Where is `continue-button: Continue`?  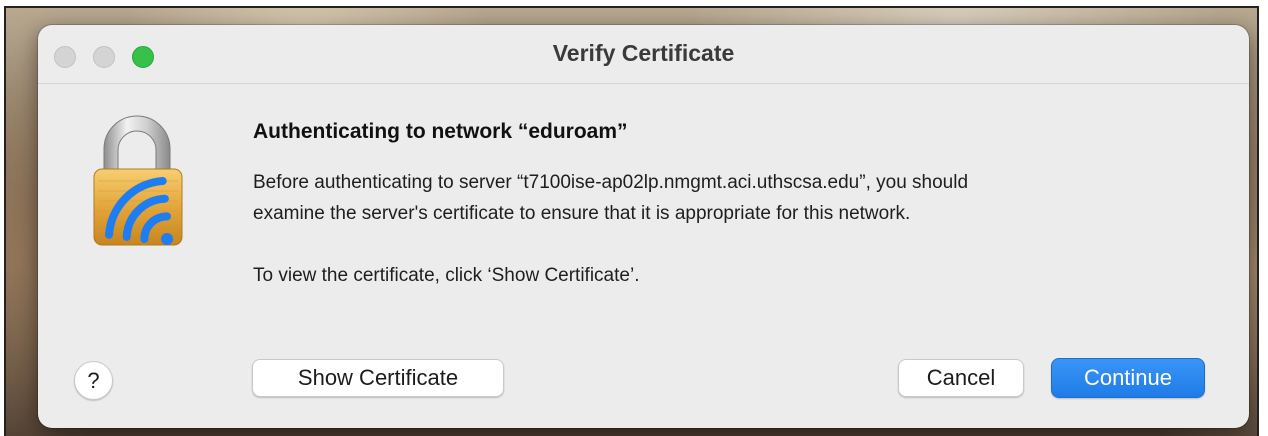 continue-button: Continue is located at coordinates (1128, 378).